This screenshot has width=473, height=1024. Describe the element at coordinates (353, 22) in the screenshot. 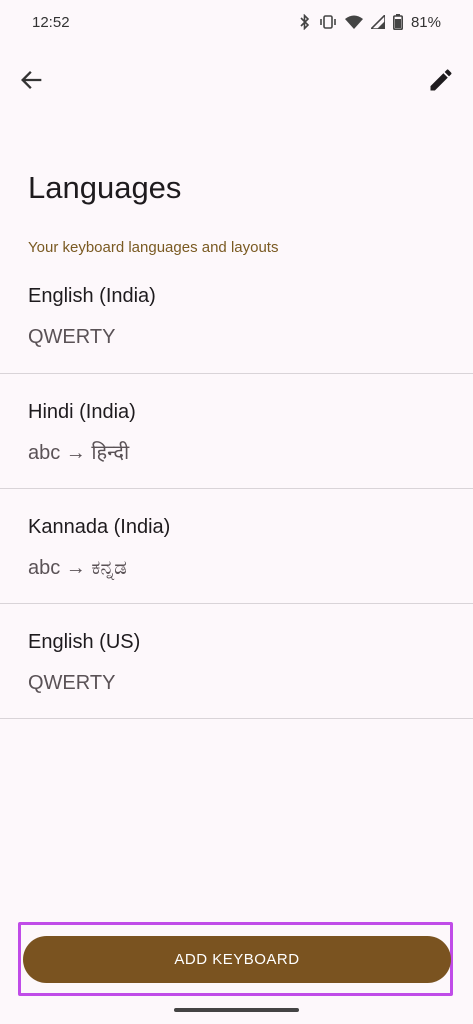

I see `wifi-icon` at that location.